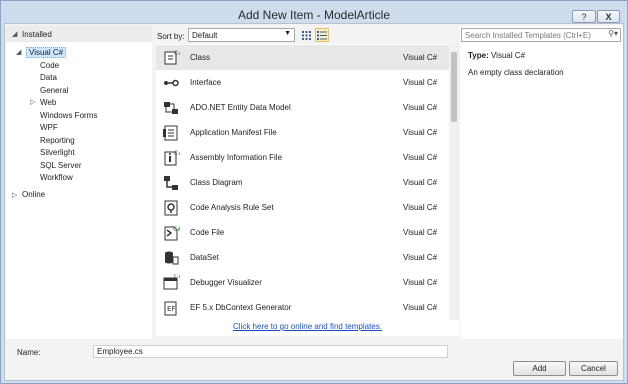  I want to click on list-item: C# Debugger Visualizer Visual C#, so click(302, 282).